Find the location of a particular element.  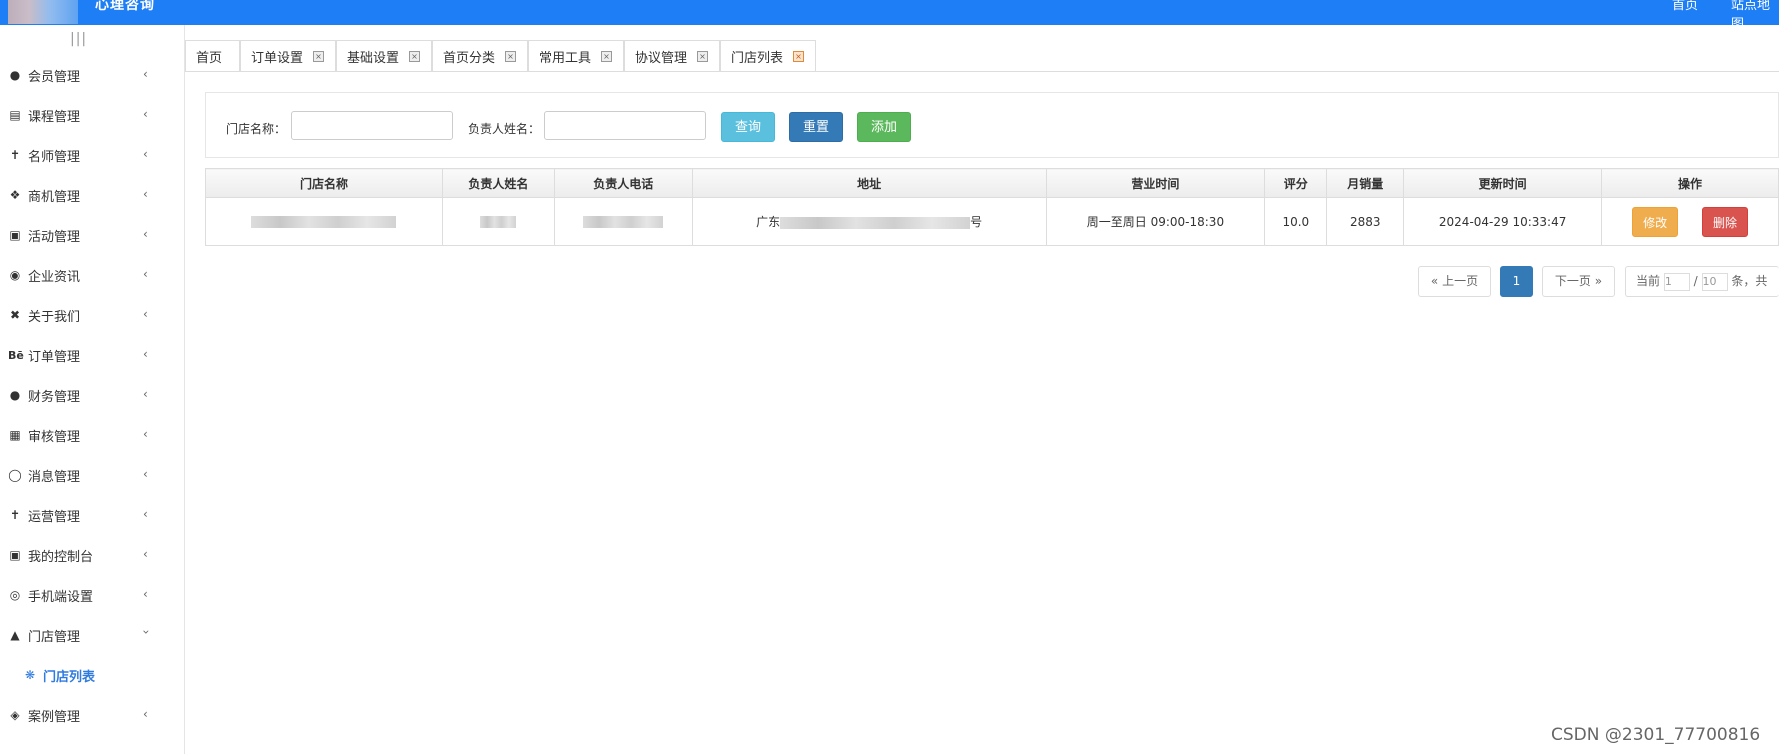

sidebar-item-label: 企业资讯 is located at coordinates (54, 277).